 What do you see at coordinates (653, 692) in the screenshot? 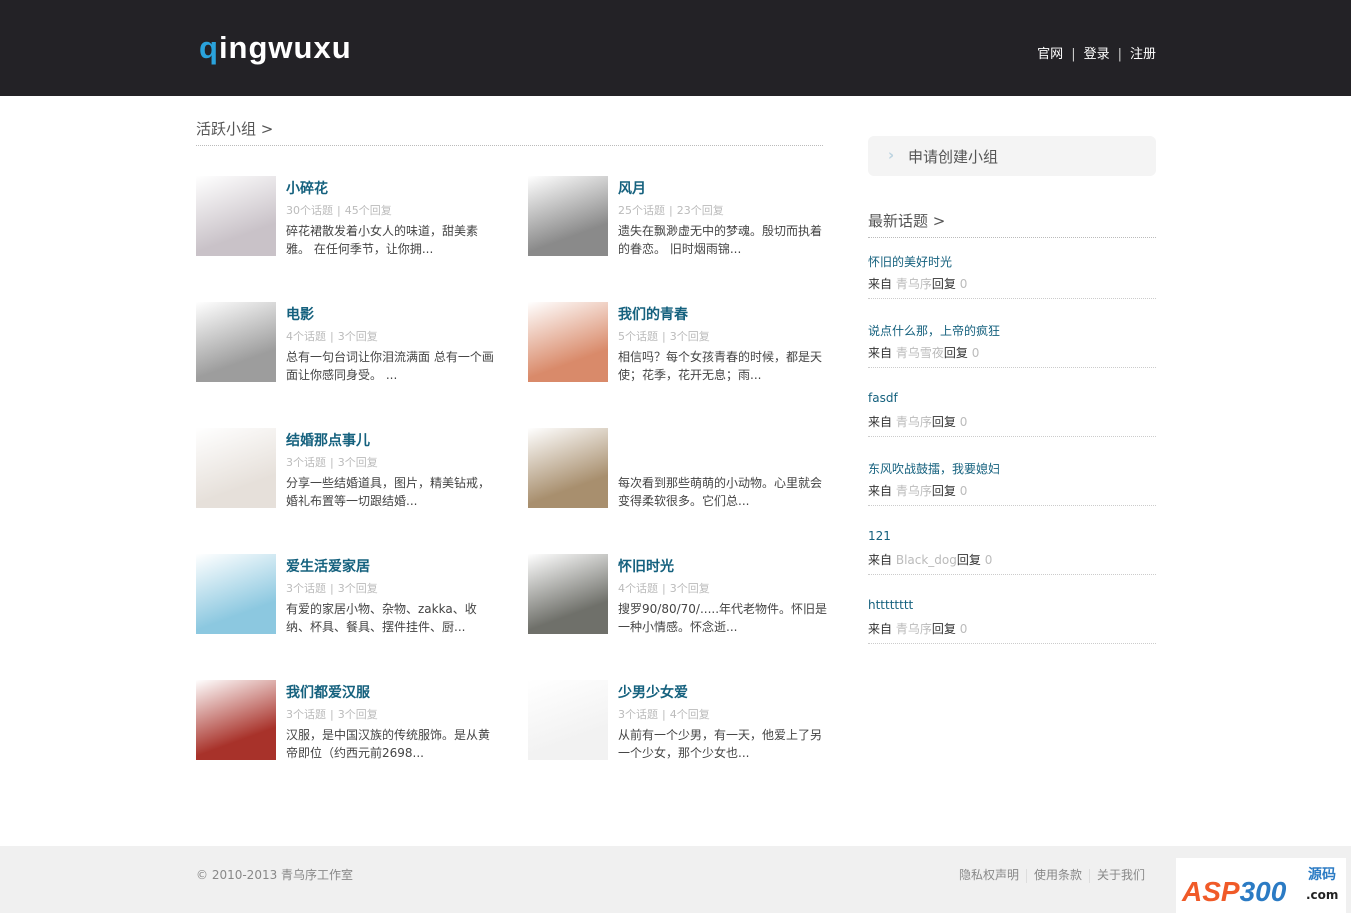
I see `group-title-link: 少男少女爱` at bounding box center [653, 692].